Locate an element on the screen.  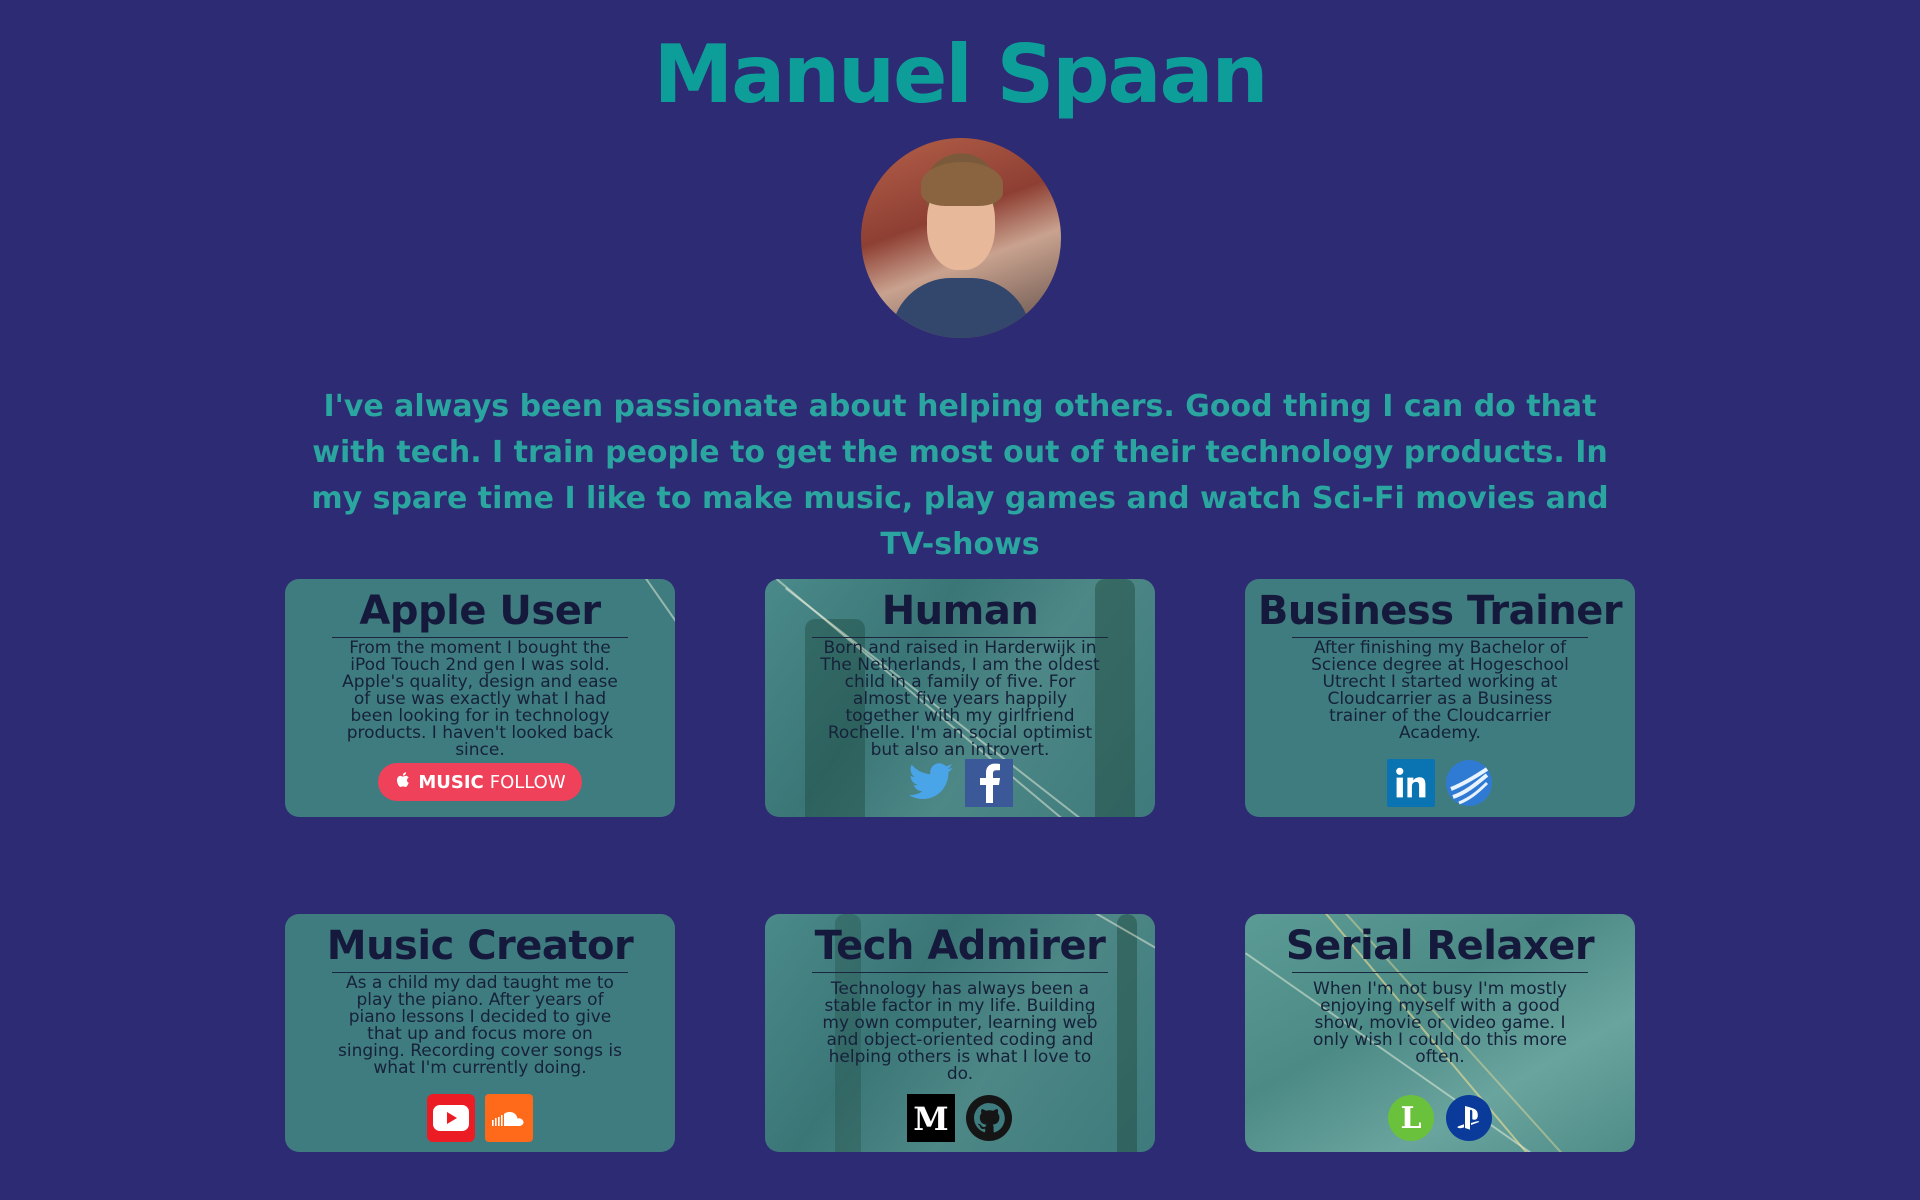
github-icon is located at coordinates (989, 1118).